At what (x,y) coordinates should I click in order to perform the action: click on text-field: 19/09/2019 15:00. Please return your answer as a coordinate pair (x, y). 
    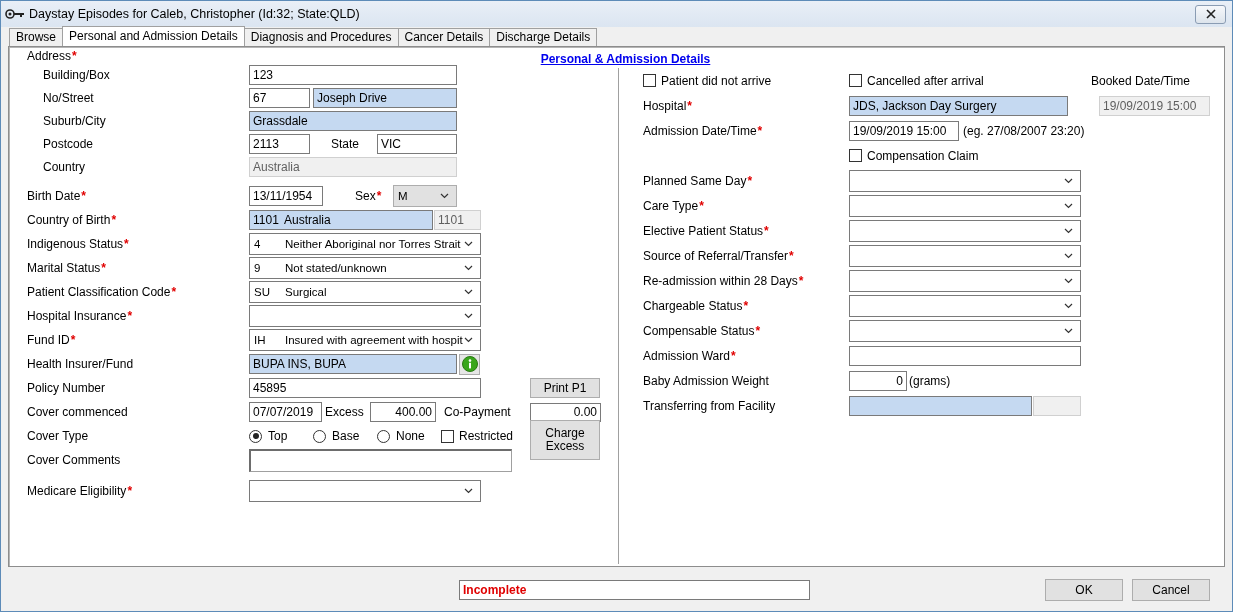
    Looking at the image, I should click on (904, 130).